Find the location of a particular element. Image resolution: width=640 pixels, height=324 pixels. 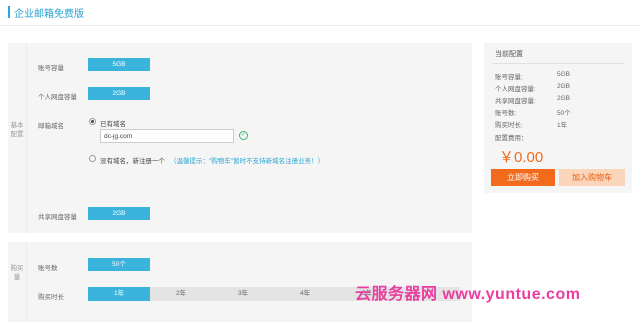

summary-value: 5GB is located at coordinates (564, 74).